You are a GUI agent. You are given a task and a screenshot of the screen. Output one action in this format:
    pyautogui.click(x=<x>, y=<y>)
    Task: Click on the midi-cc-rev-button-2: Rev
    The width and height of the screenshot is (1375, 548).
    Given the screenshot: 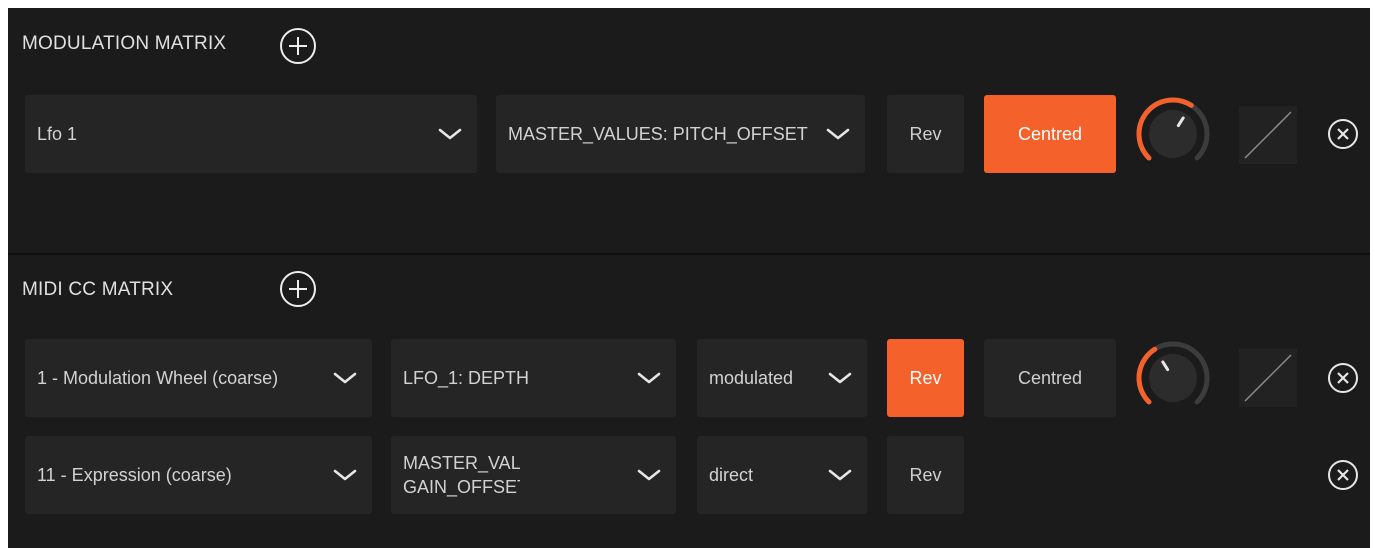 What is the action you would take?
    pyautogui.click(x=925, y=475)
    